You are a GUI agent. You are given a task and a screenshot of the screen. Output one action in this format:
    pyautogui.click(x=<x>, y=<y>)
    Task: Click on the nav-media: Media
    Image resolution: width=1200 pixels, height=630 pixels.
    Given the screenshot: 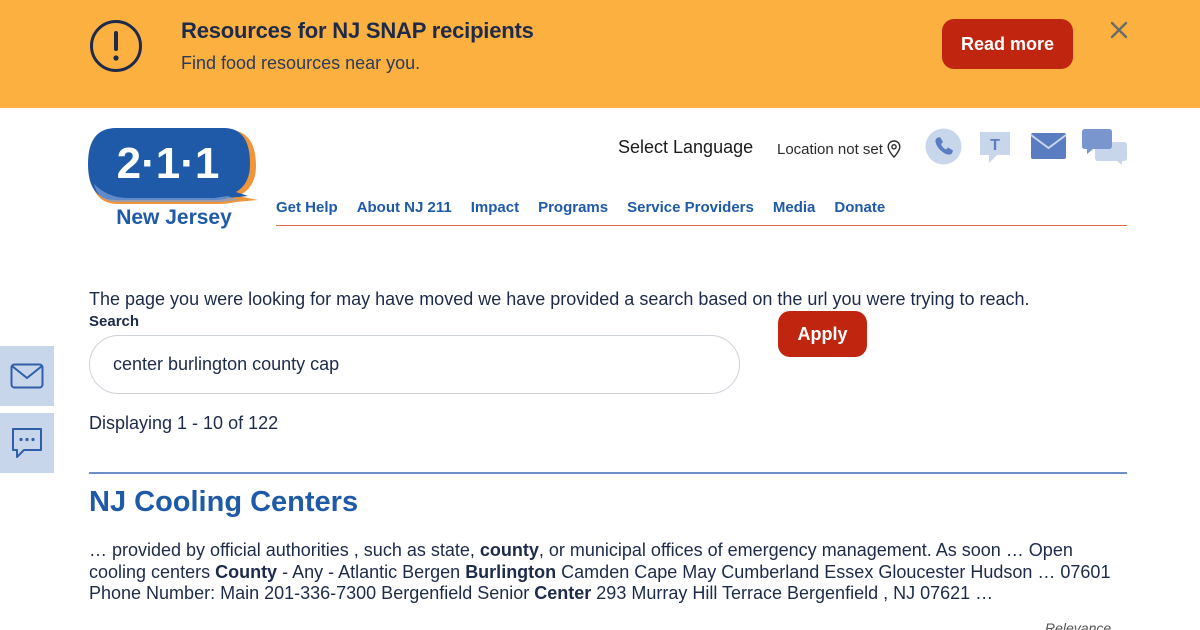 What is the action you would take?
    pyautogui.click(x=794, y=207)
    